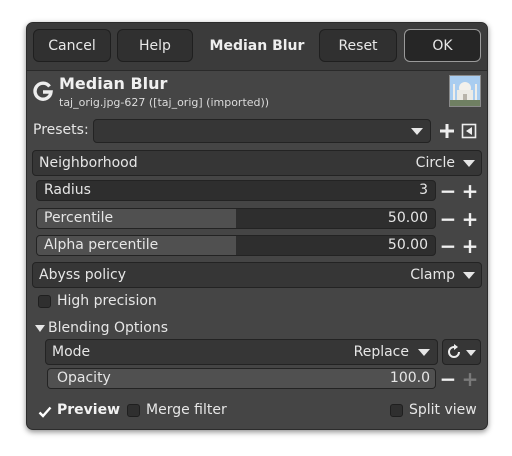  What do you see at coordinates (71, 352) in the screenshot?
I see `blend-mode-label: Mode` at bounding box center [71, 352].